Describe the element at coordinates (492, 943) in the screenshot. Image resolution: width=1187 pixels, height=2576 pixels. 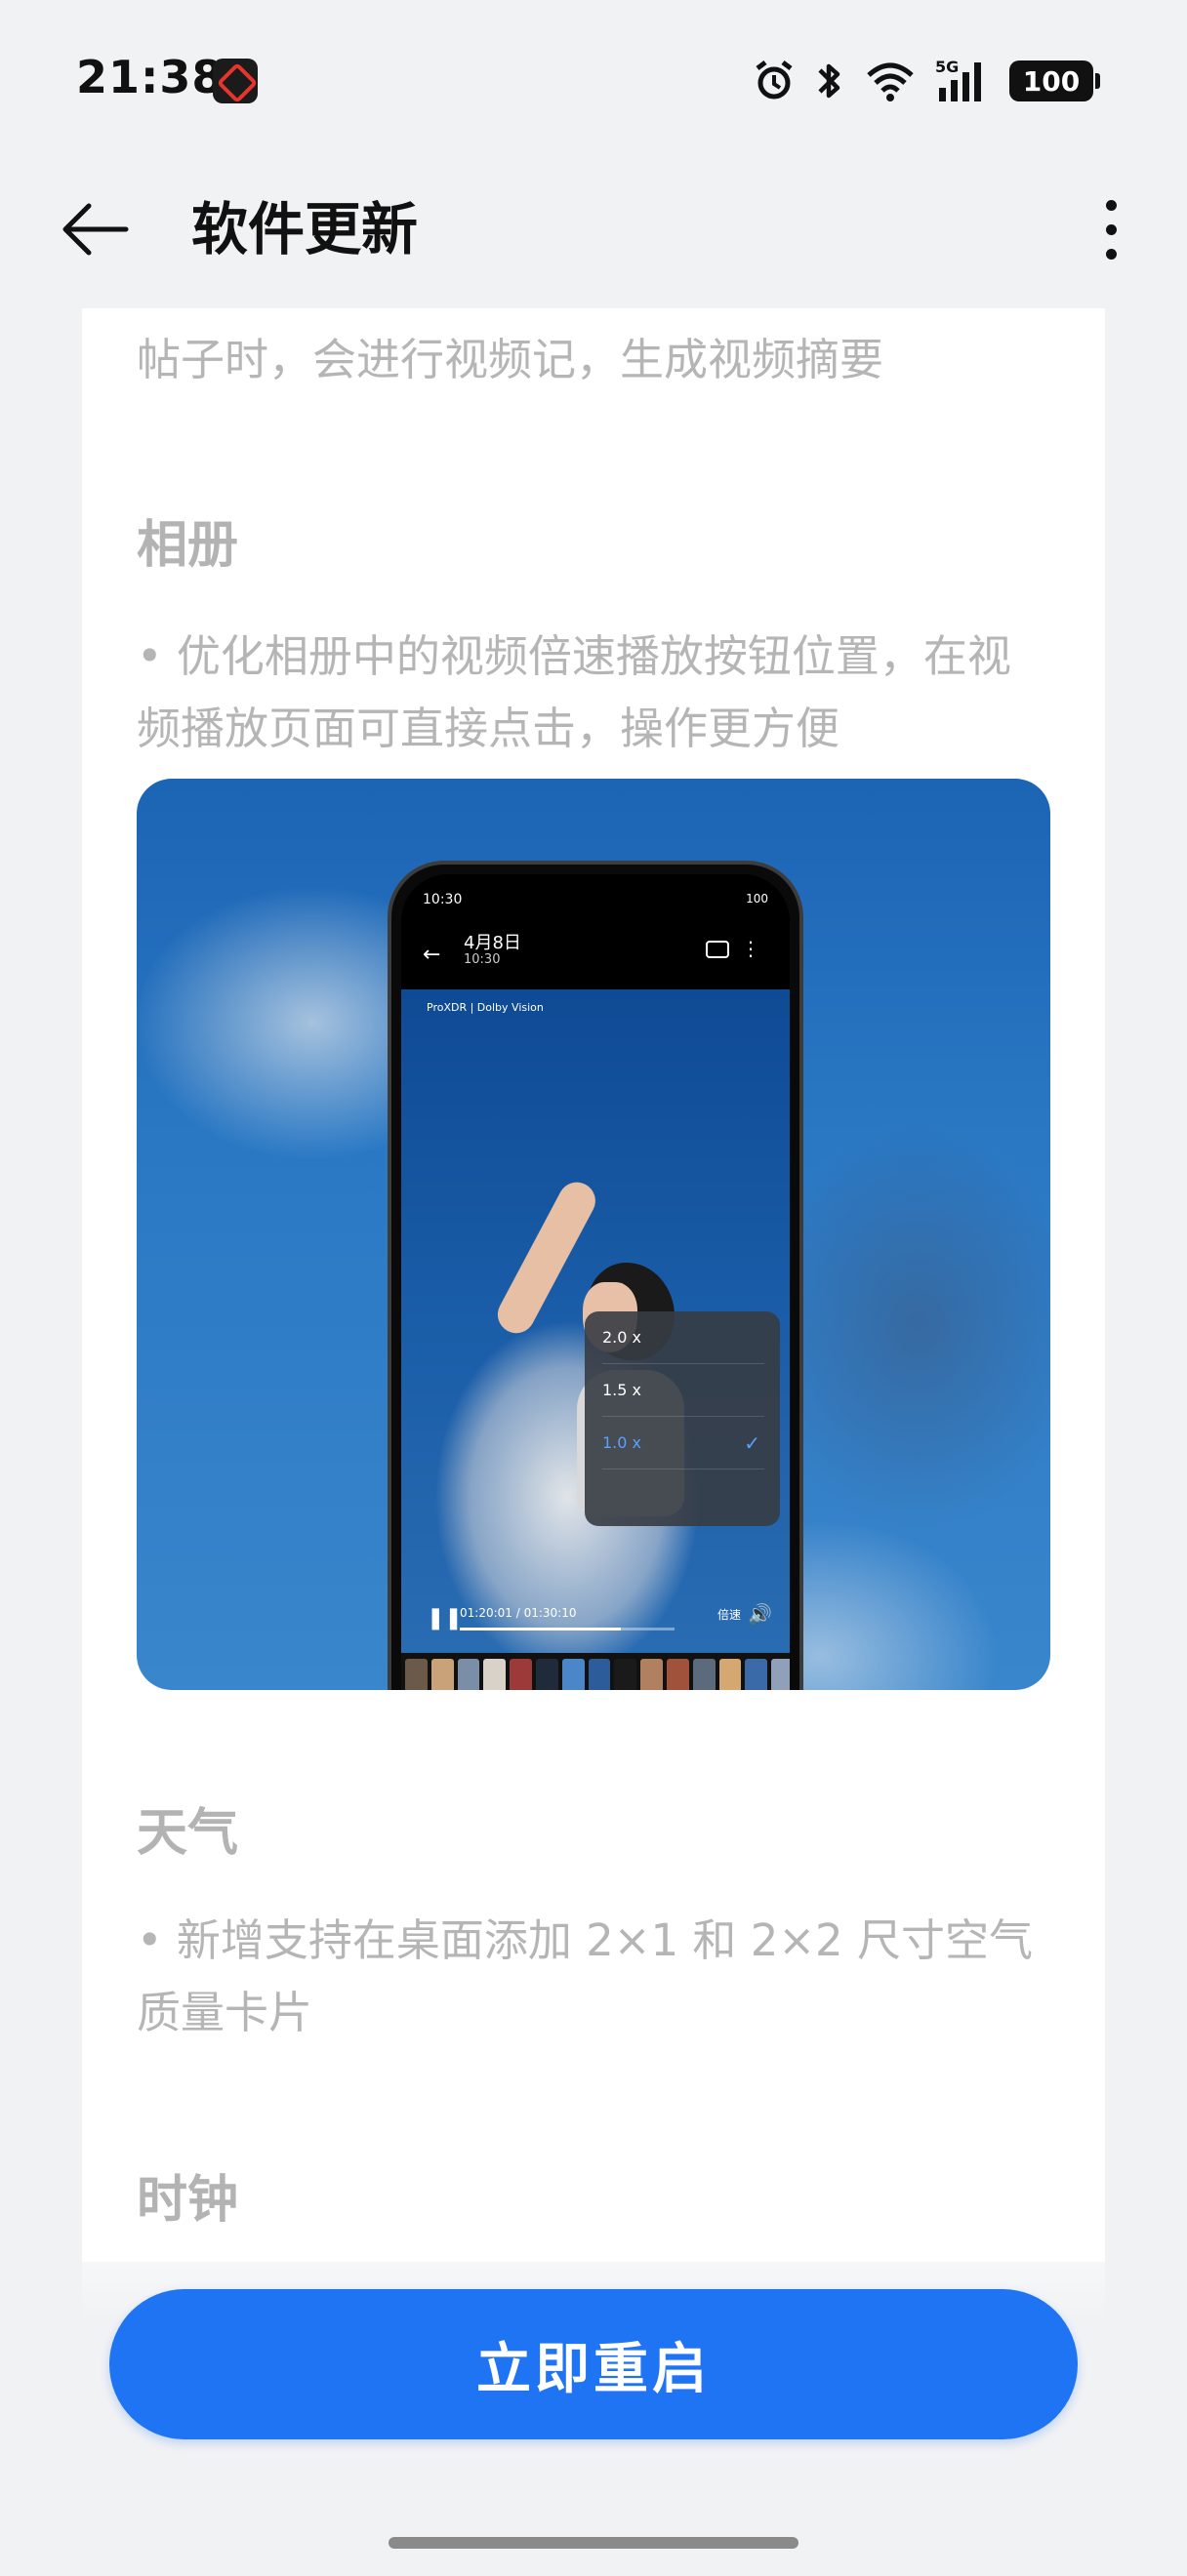
I see `preview-date: 4月8日` at that location.